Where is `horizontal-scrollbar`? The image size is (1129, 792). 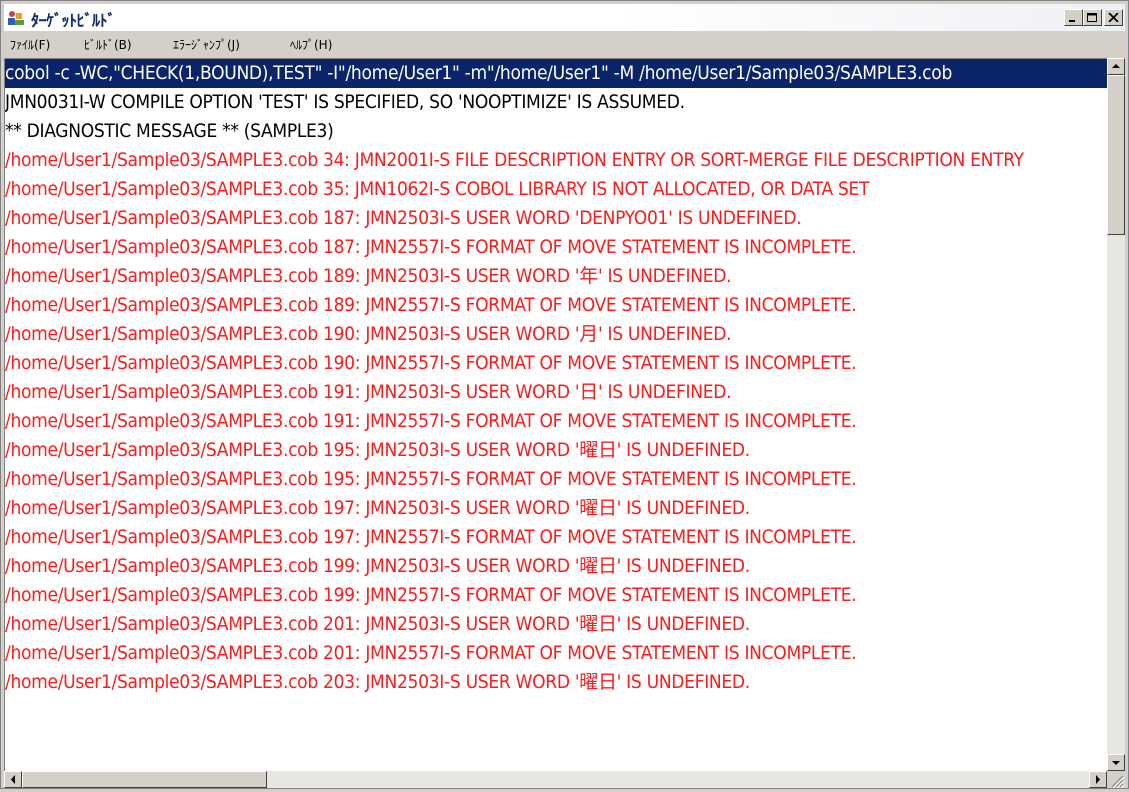 horizontal-scrollbar is located at coordinates (555, 779).